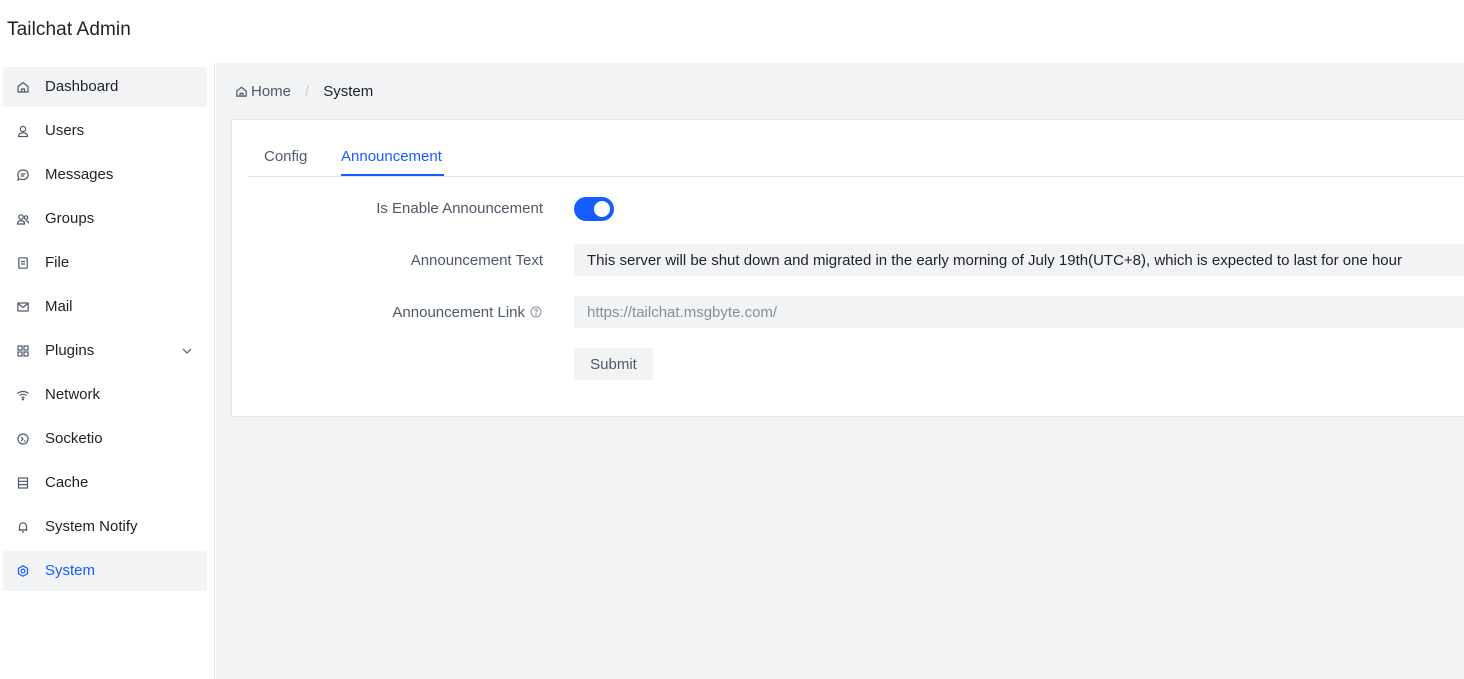 This screenshot has height=679, width=1464. What do you see at coordinates (105, 571) in the screenshot?
I see `sidebar-item-system: System` at bounding box center [105, 571].